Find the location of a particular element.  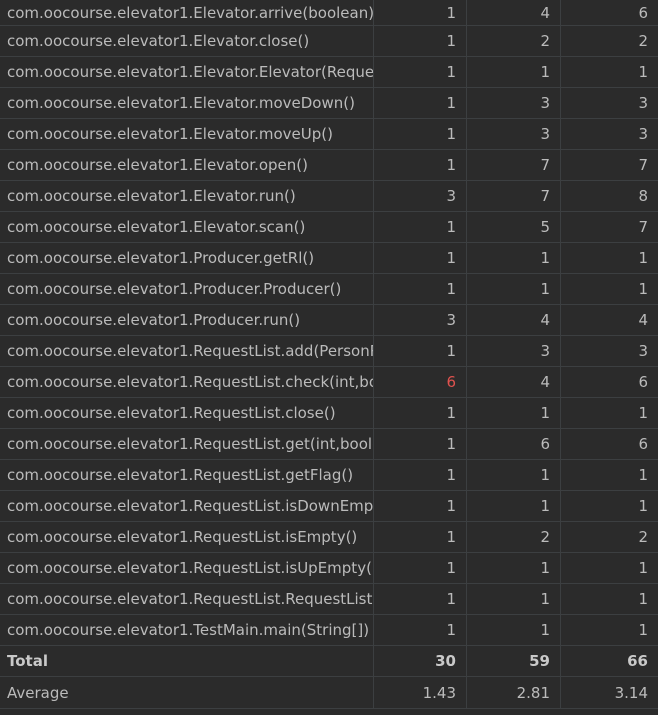

average-row: Average 1.43 2.81 3.14 is located at coordinates (329, 693).